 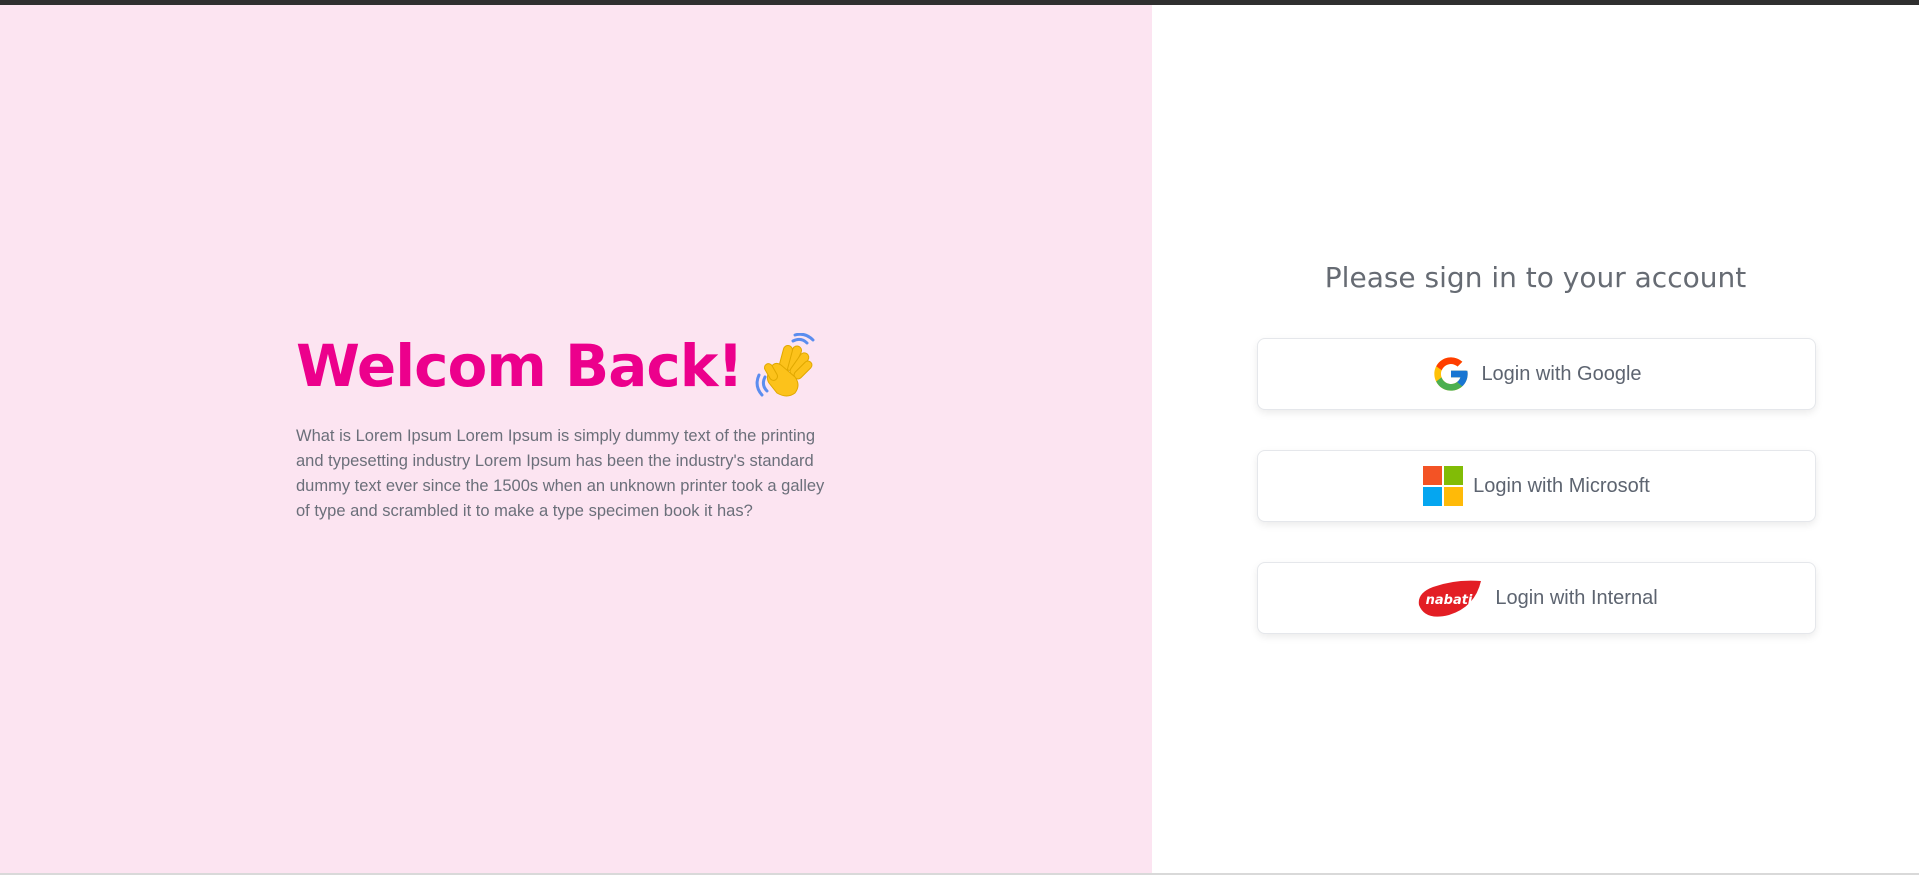 I want to click on login-internal-label: Login with Internal, so click(x=1576, y=597).